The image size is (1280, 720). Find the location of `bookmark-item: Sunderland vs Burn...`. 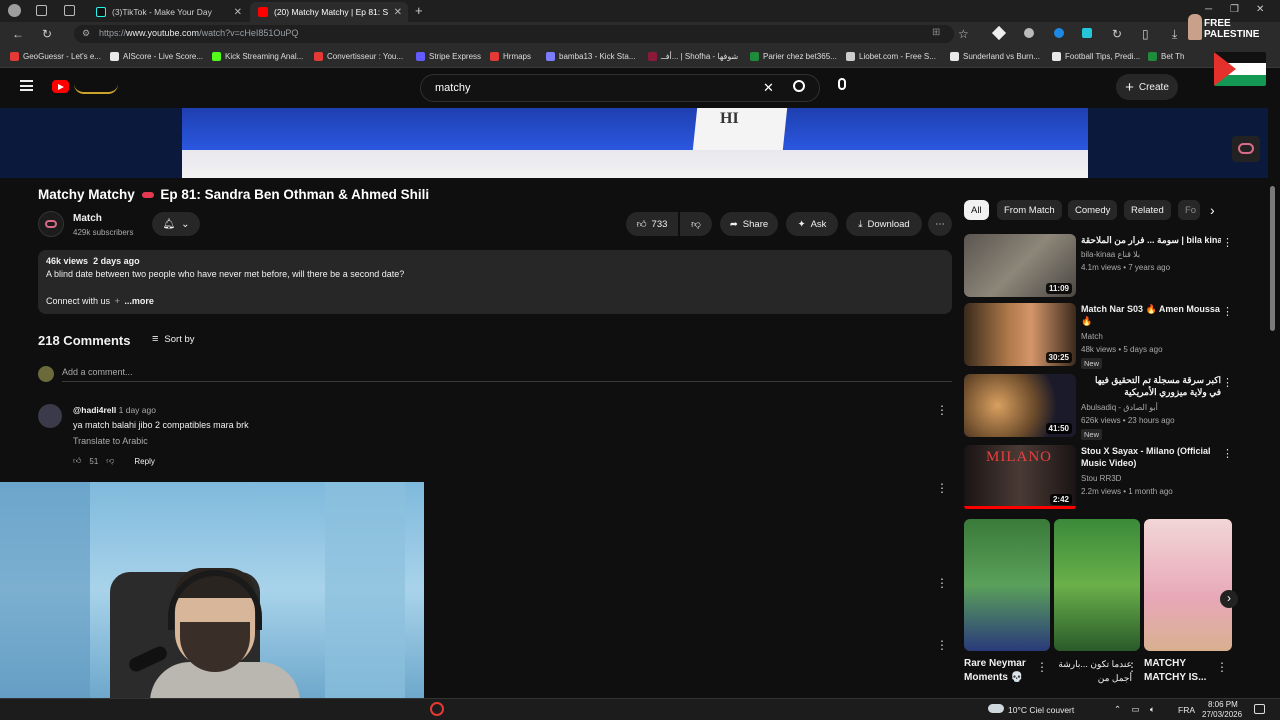

bookmark-item: Sunderland vs Burn... is located at coordinates (995, 56).